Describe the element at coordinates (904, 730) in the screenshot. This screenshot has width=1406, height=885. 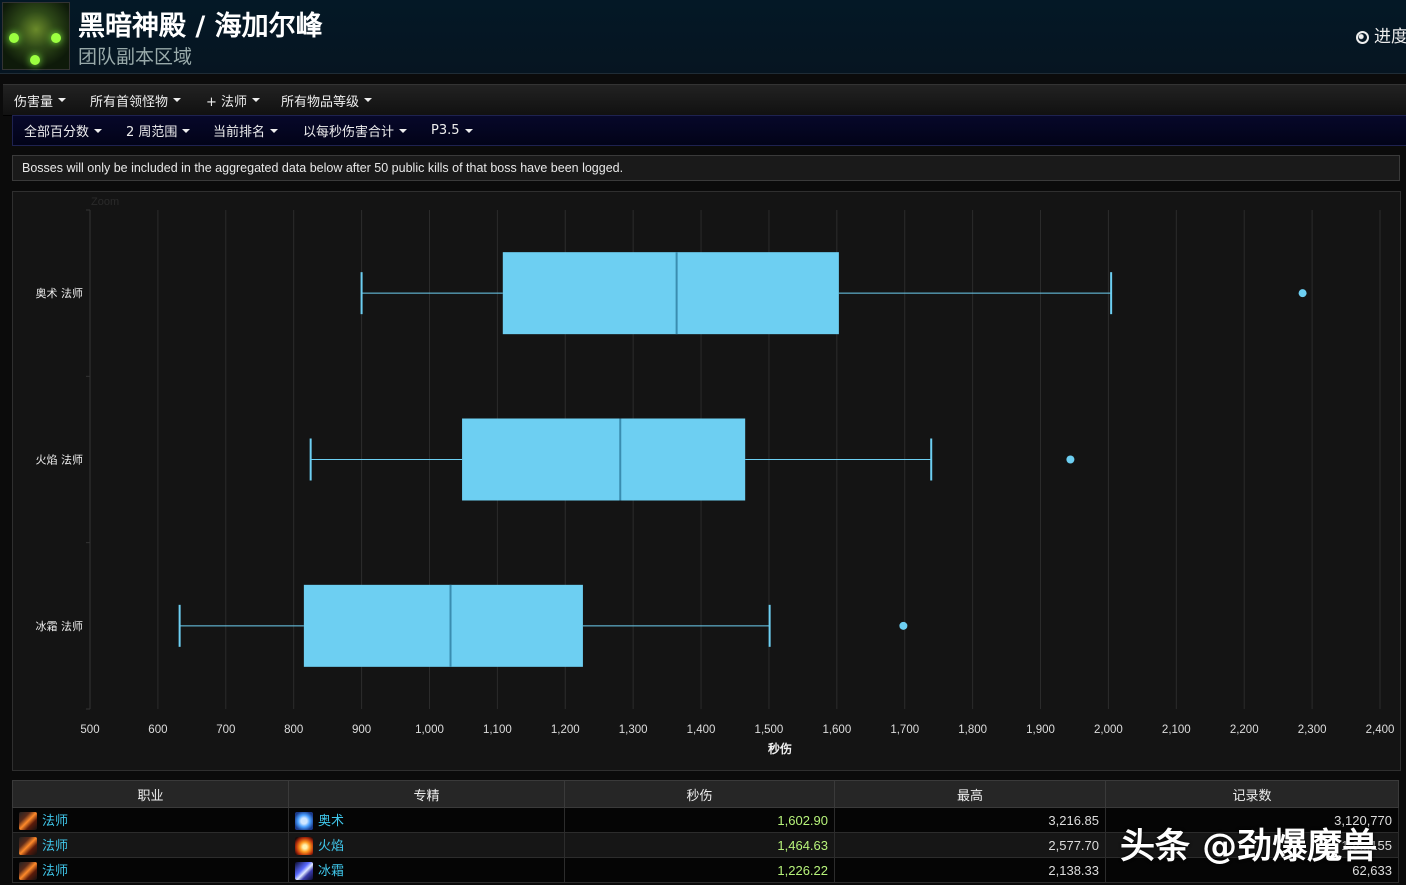
I see `x-tick-label: 1,700` at that location.